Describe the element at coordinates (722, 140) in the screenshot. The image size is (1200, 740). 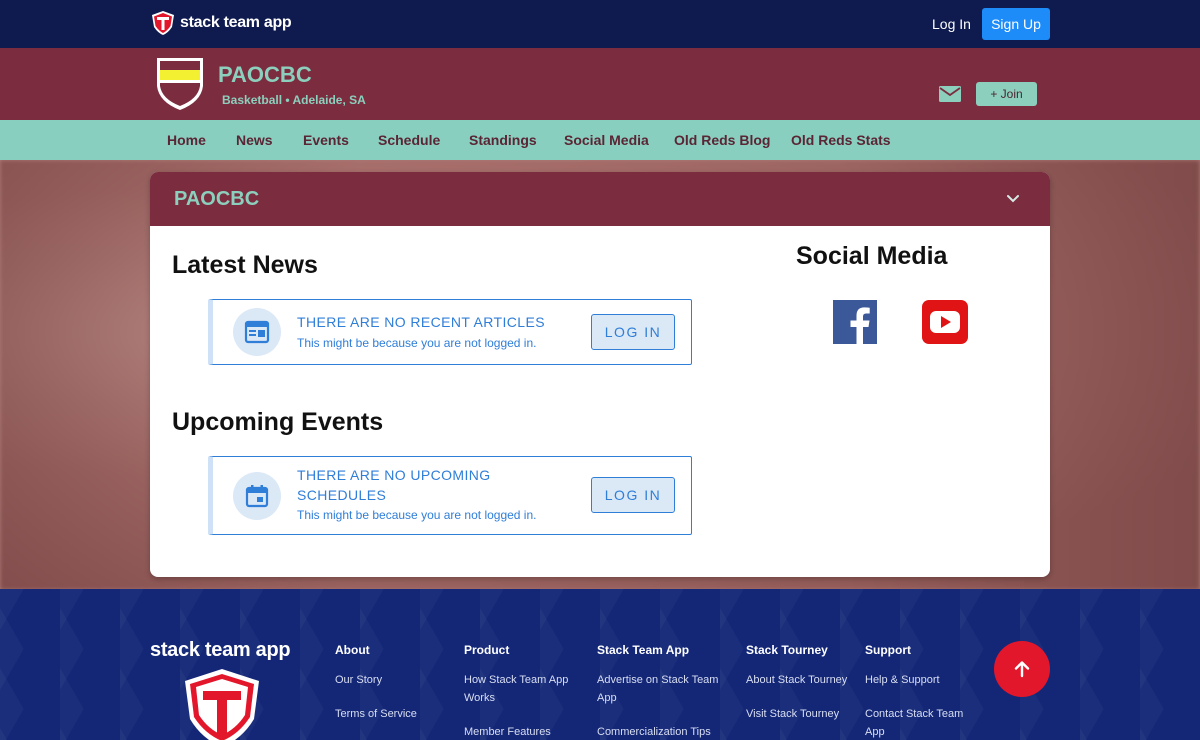
I see `nav-old-reds-blog: Old Reds Blog` at that location.